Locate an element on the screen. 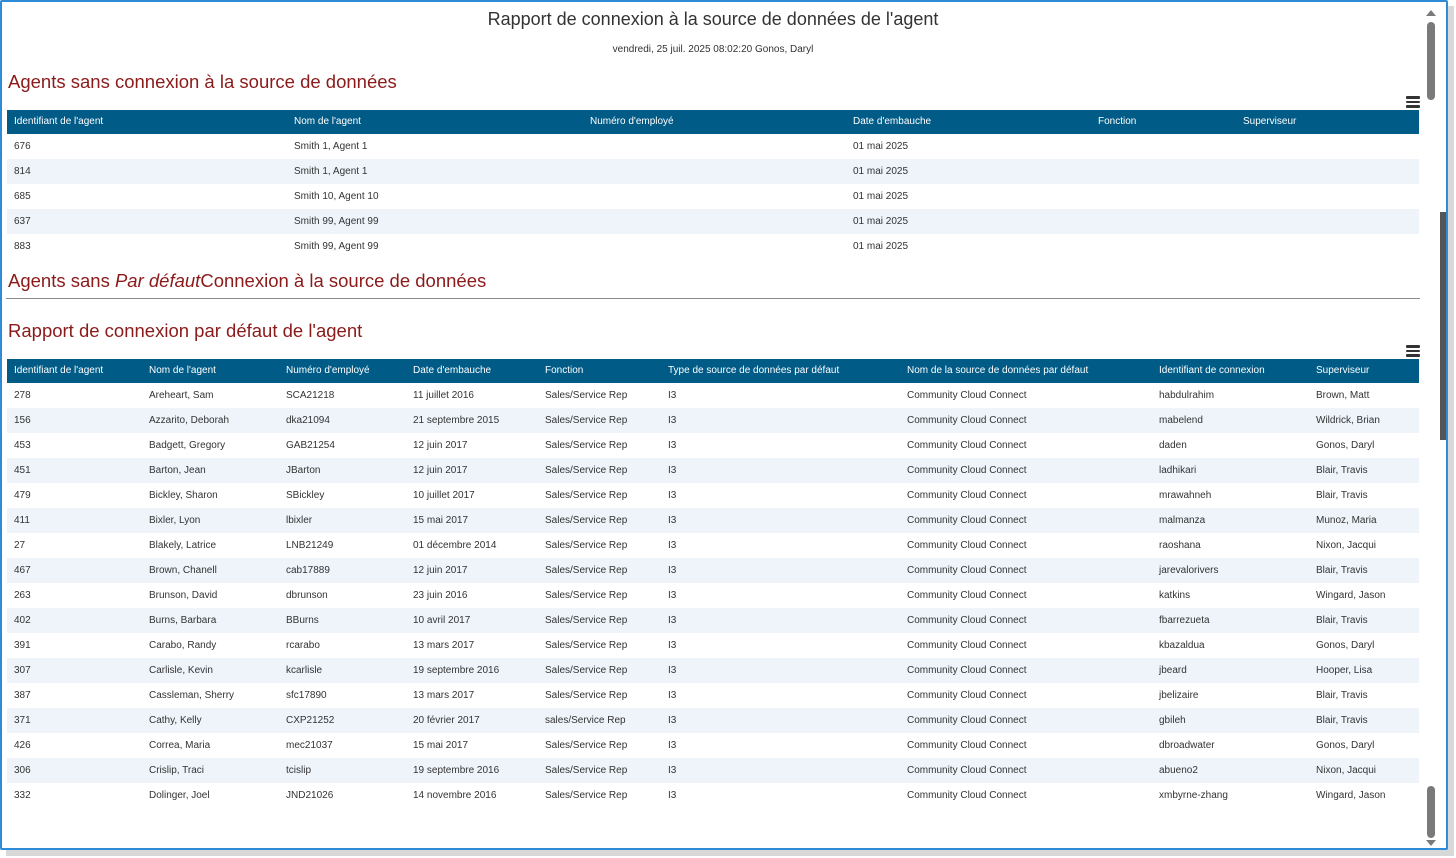  table-cell: mrawahneh is located at coordinates (1185, 495).